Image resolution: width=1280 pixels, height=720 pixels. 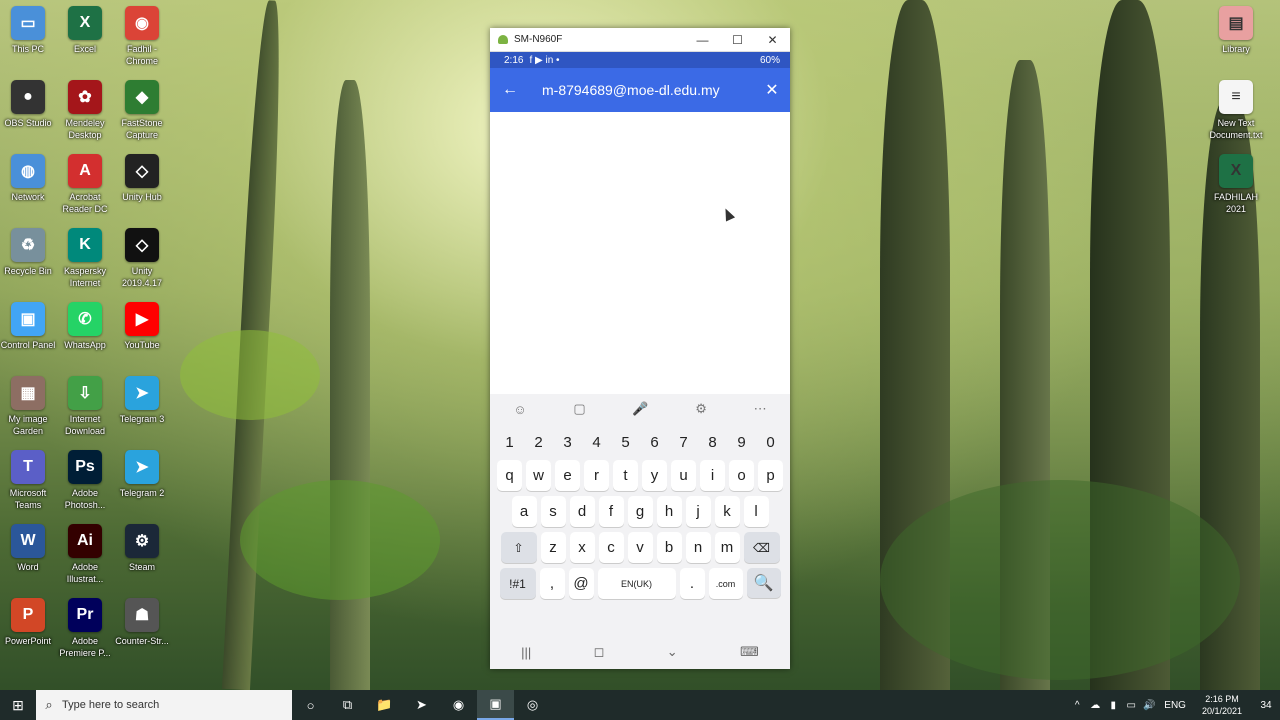 What do you see at coordinates (1236, 110) in the screenshot?
I see `desktop-icon: ≡ New Text Document.txt` at bounding box center [1236, 110].